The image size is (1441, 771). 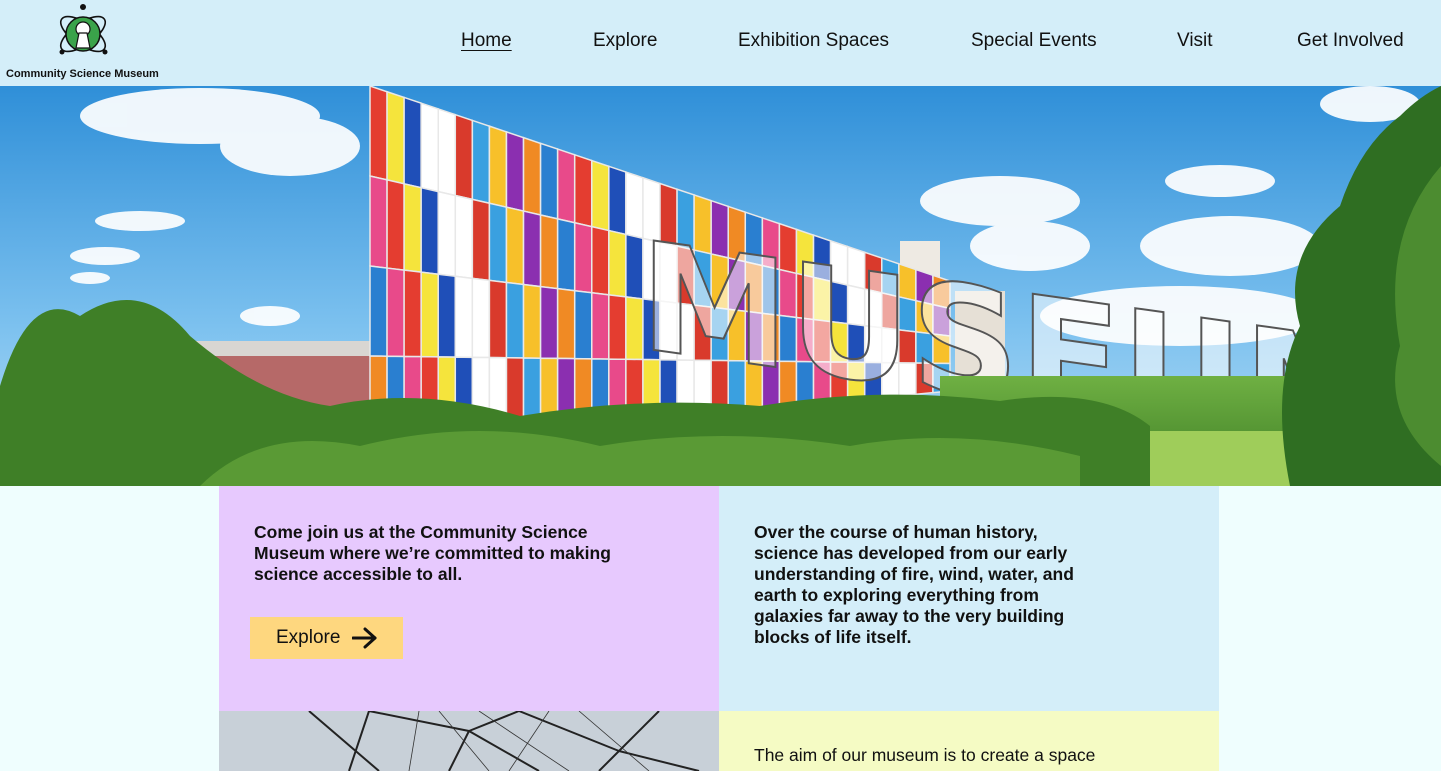 I want to click on nav-get-involved: Get Involved, so click(x=1350, y=41).